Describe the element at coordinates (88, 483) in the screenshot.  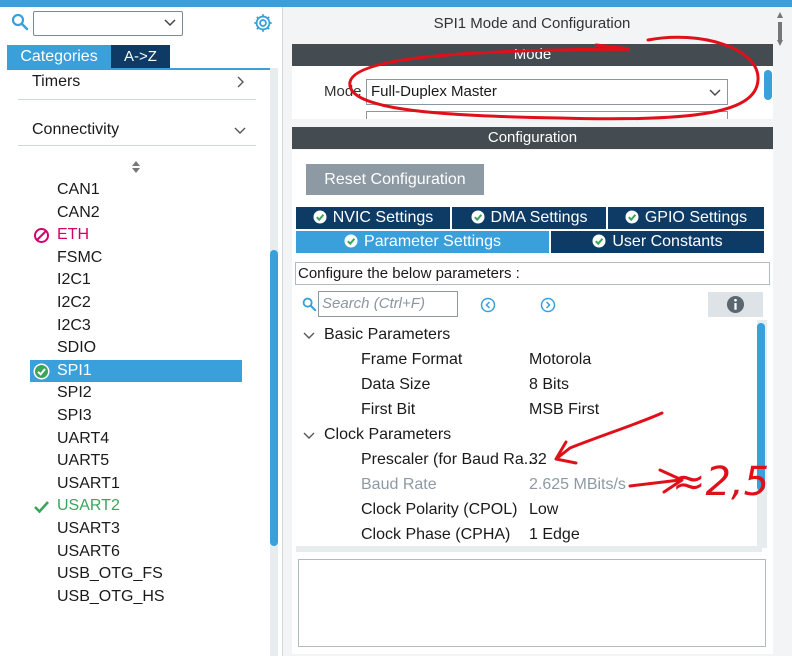
I see `peripheral-label: USART1` at that location.